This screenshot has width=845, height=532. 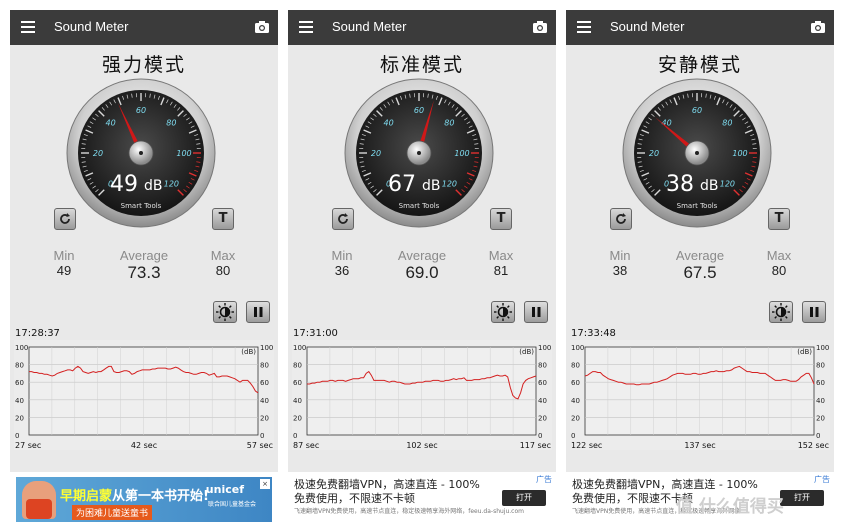 What do you see at coordinates (730, 507) in the screenshot?
I see `watermark-text: 值 什么值得买` at bounding box center [730, 507].